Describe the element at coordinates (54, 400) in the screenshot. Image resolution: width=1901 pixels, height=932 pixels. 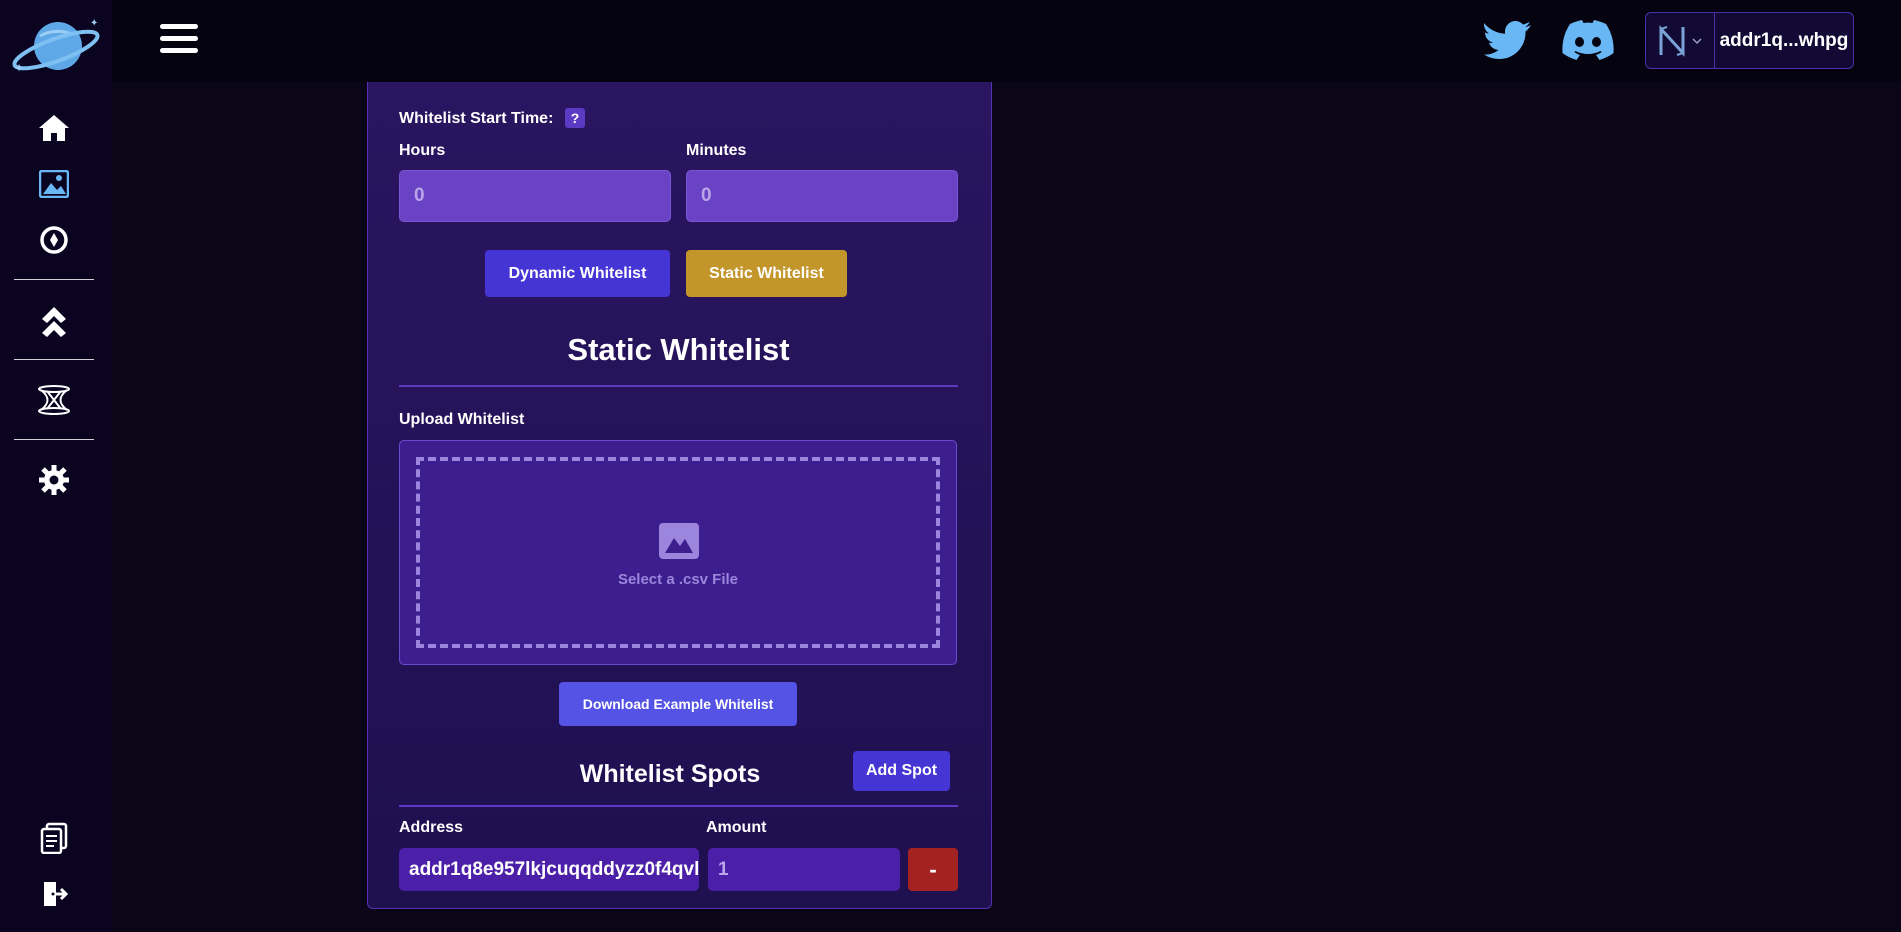
I see `bridge-icon` at that location.